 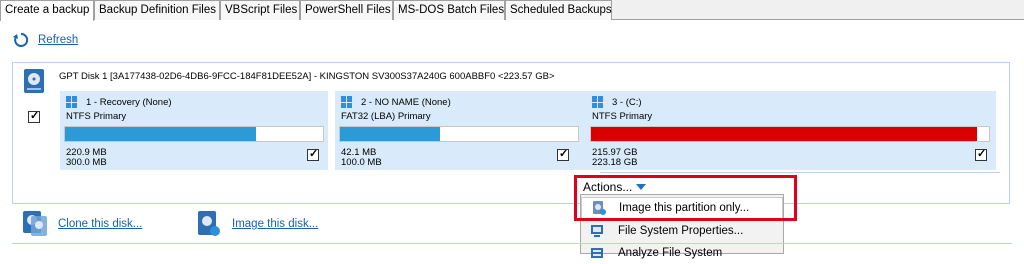 I want to click on partition-name: 3 - (C:), so click(x=627, y=102).